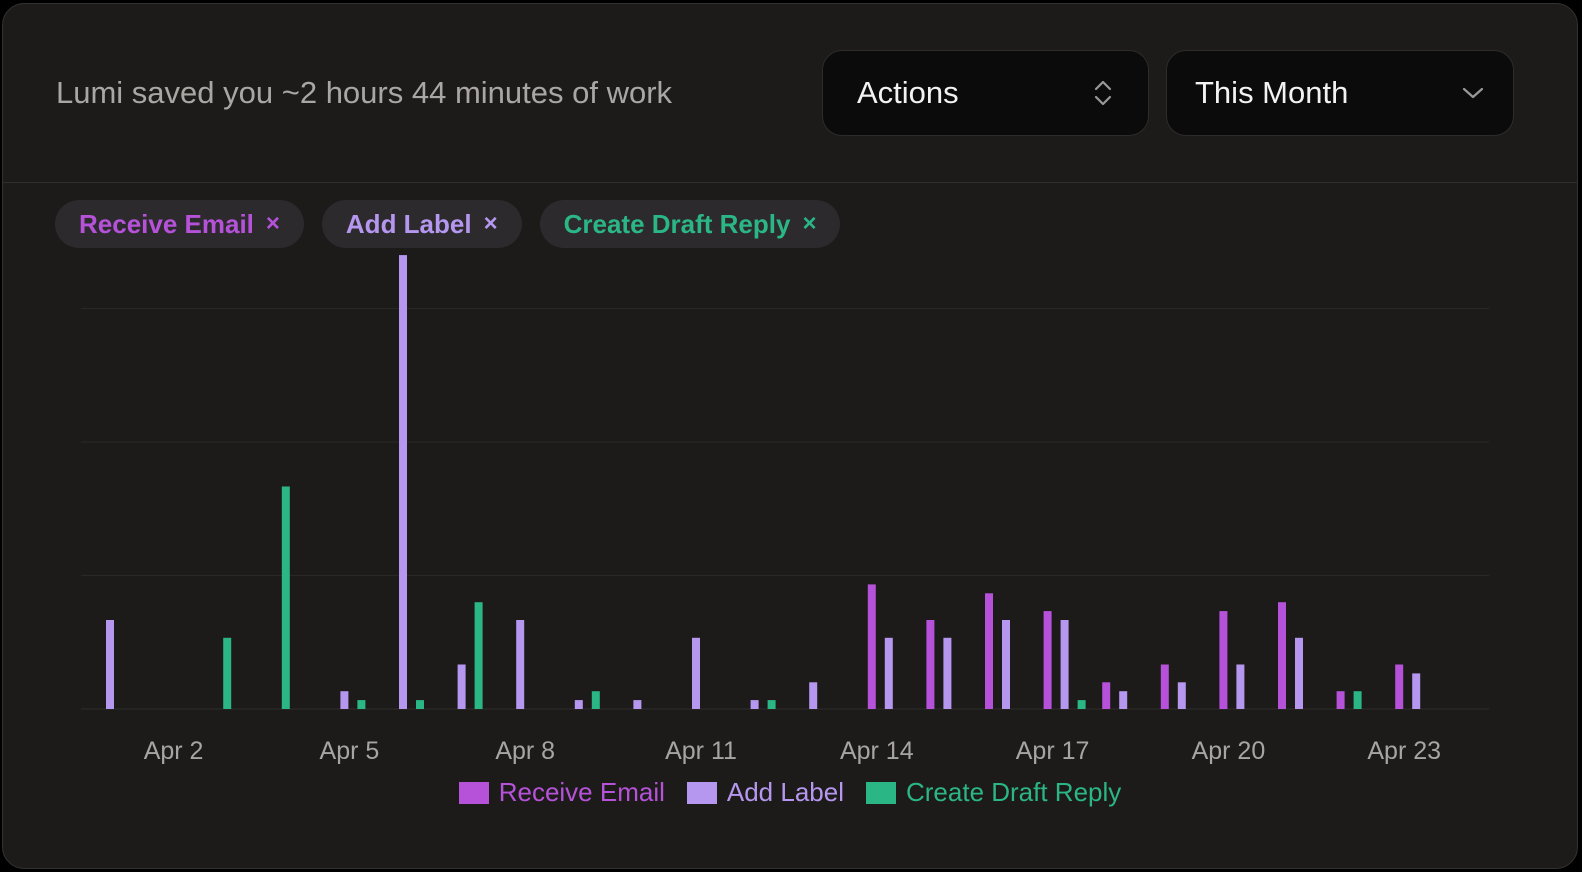 The width and height of the screenshot is (1582, 872). What do you see at coordinates (877, 751) in the screenshot?
I see `x-tick-label: Apr 14` at bounding box center [877, 751].